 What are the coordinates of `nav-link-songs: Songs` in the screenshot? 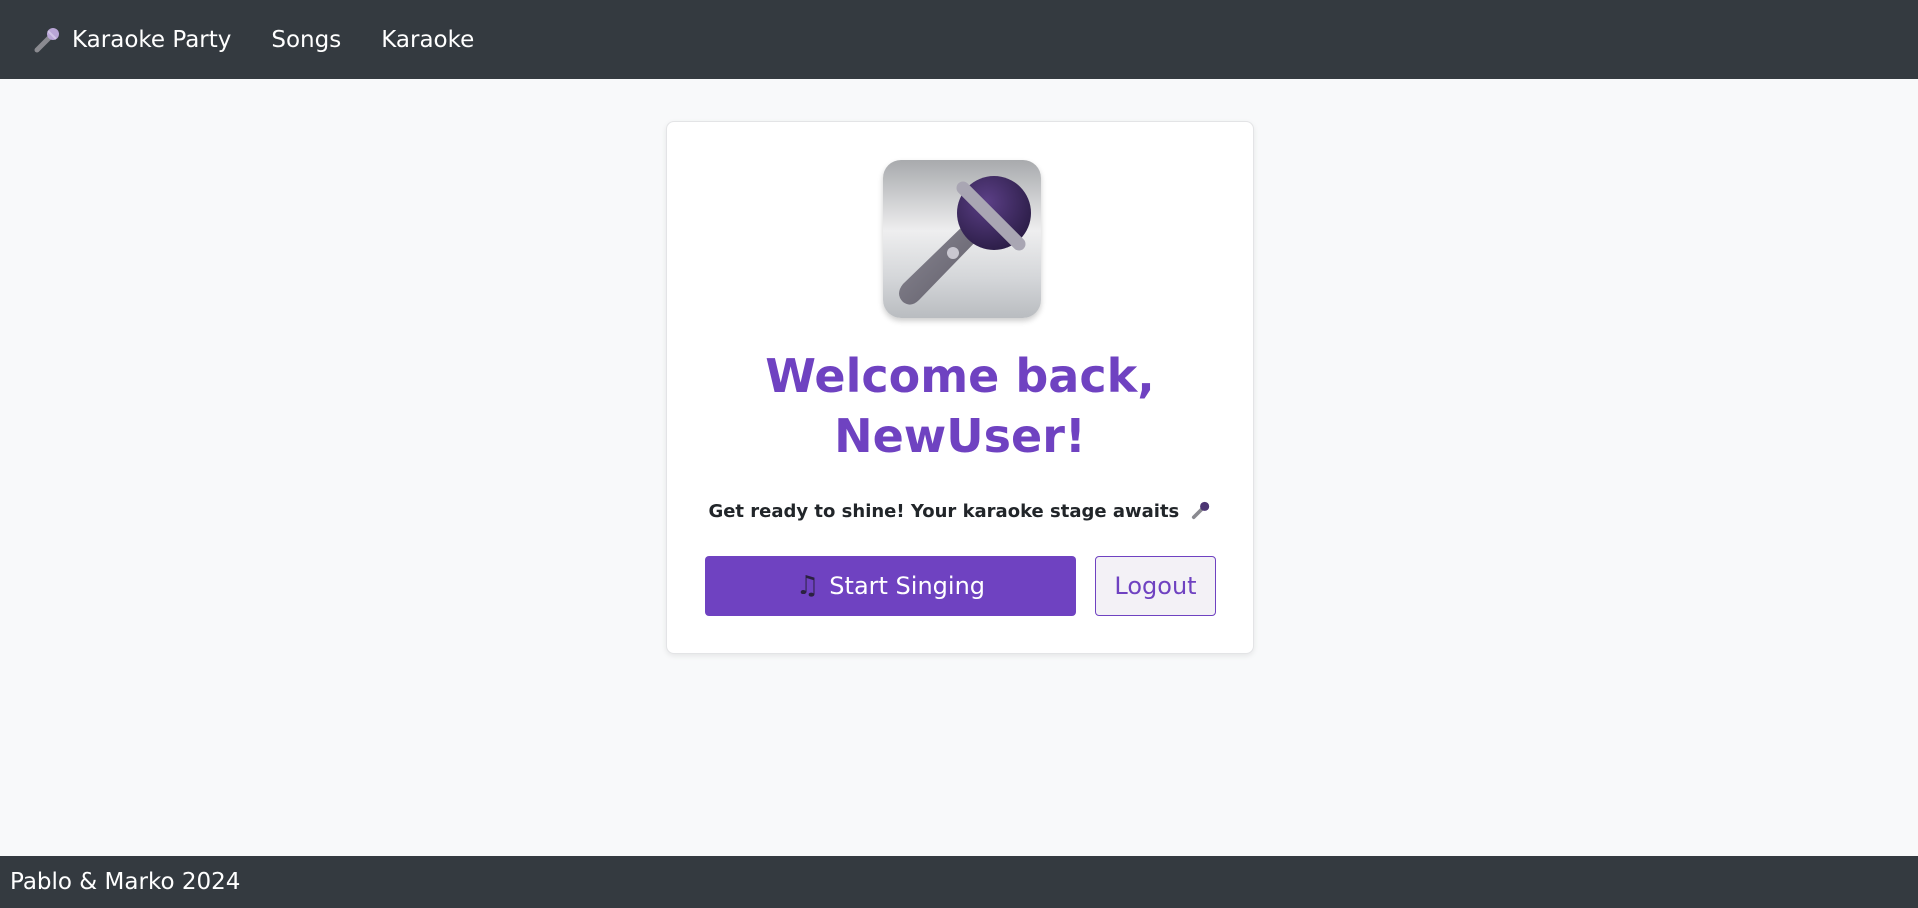 It's located at (306, 40).